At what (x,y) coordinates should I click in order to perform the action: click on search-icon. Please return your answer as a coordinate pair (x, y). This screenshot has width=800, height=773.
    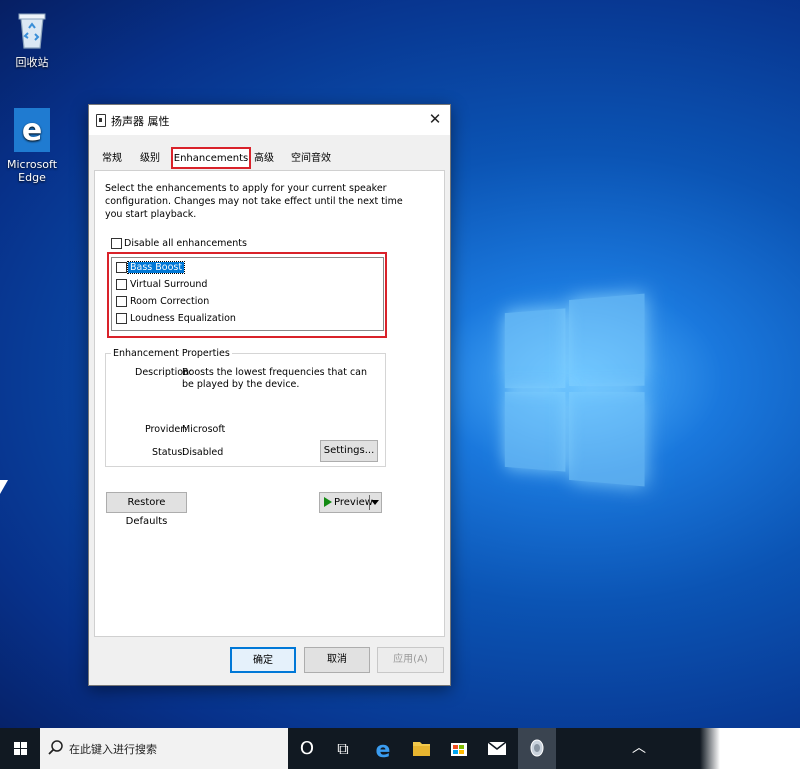
    Looking at the image, I should click on (55, 747).